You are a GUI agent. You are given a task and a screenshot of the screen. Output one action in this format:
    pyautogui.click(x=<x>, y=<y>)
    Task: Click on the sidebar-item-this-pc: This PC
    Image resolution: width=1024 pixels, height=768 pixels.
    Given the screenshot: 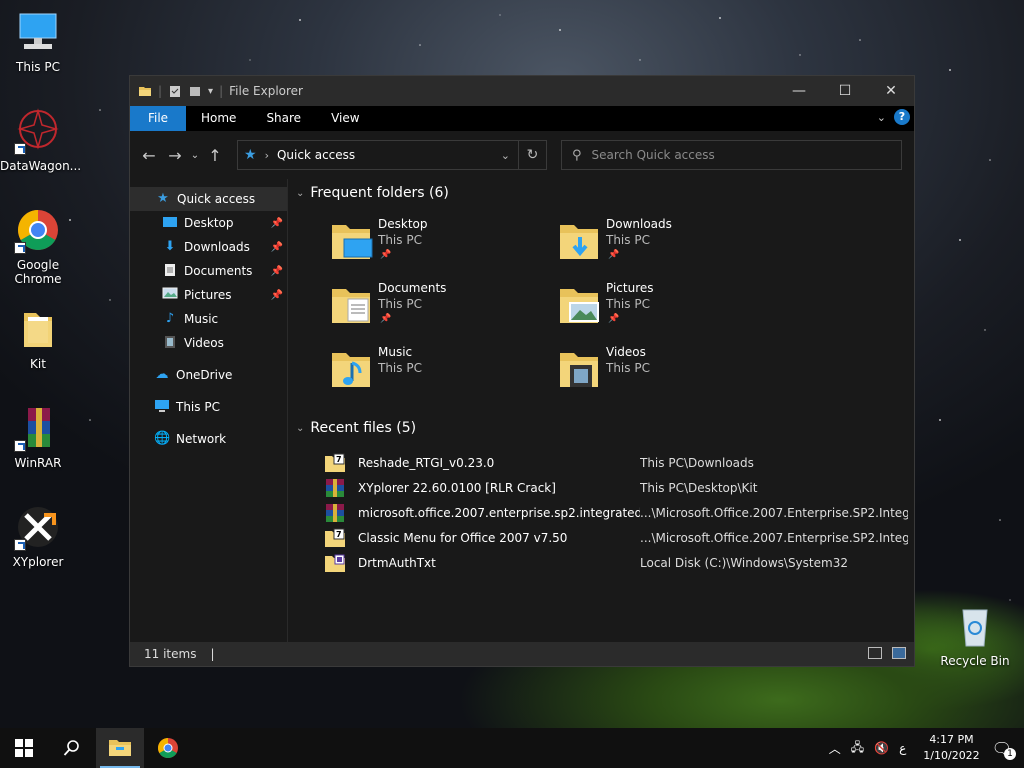 What is the action you would take?
    pyautogui.click(x=208, y=407)
    